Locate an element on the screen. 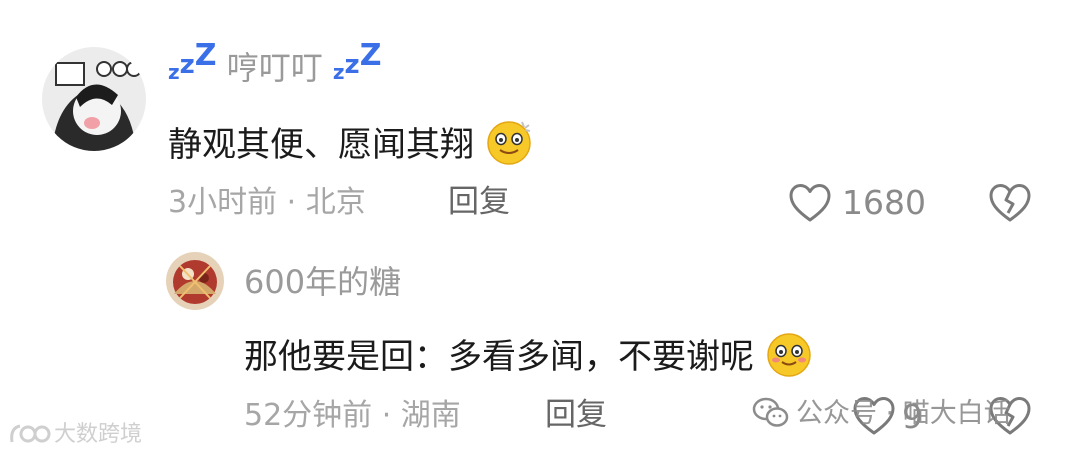 This screenshot has height=456, width=1080. comment-text: 静观其便、愿闻其翔 is located at coordinates (350, 142).